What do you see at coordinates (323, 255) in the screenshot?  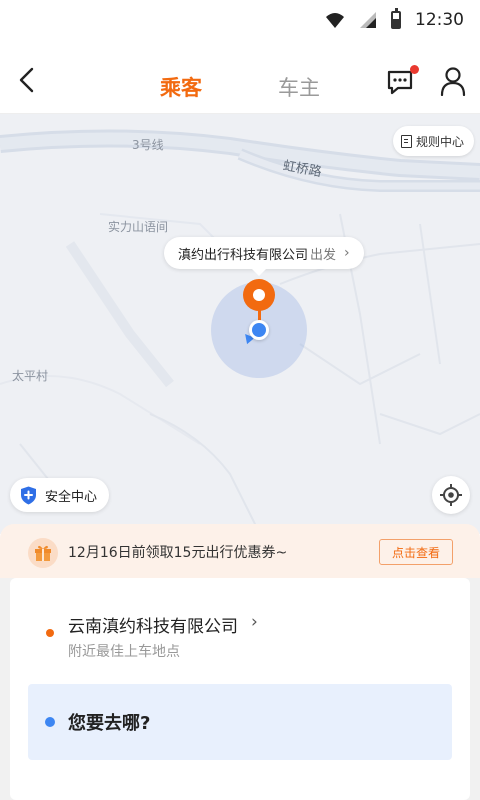 I see `pickup-action-label: 出发` at bounding box center [323, 255].